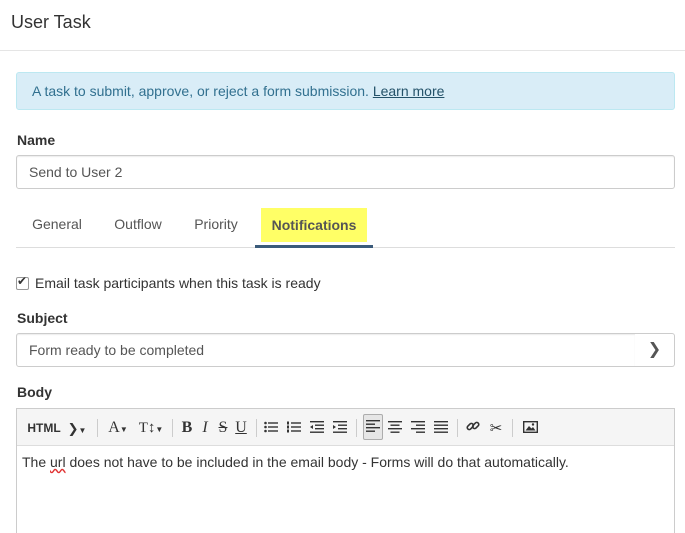 The width and height of the screenshot is (685, 533). I want to click on insert-field-dropdown: ❯▼, so click(77, 428).